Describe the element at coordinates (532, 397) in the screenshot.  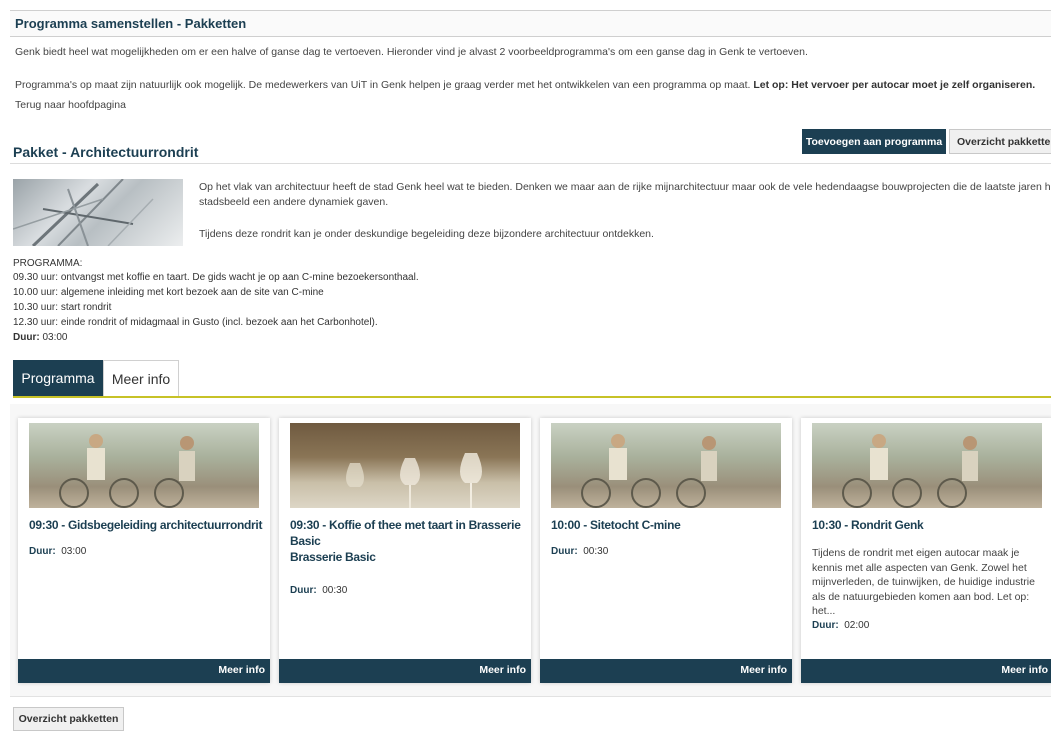
I see `tab-underline` at that location.